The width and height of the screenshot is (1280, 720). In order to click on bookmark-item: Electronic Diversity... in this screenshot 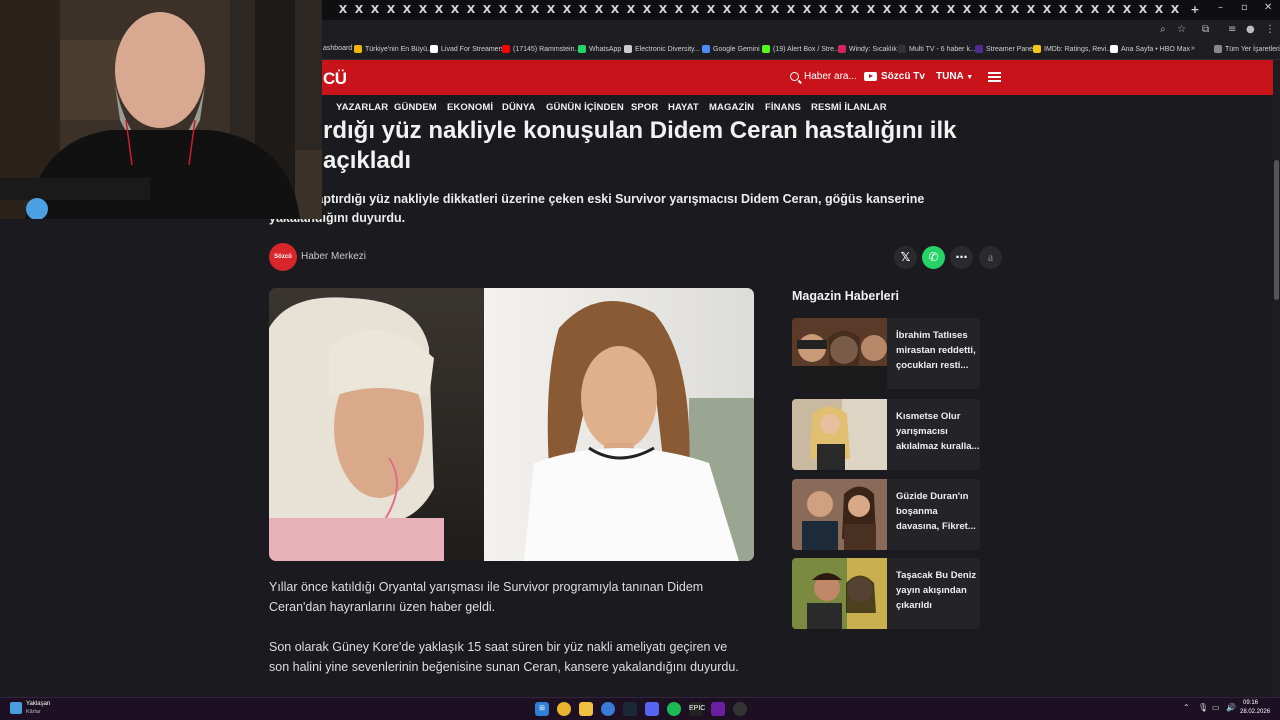, I will do `click(662, 49)`.